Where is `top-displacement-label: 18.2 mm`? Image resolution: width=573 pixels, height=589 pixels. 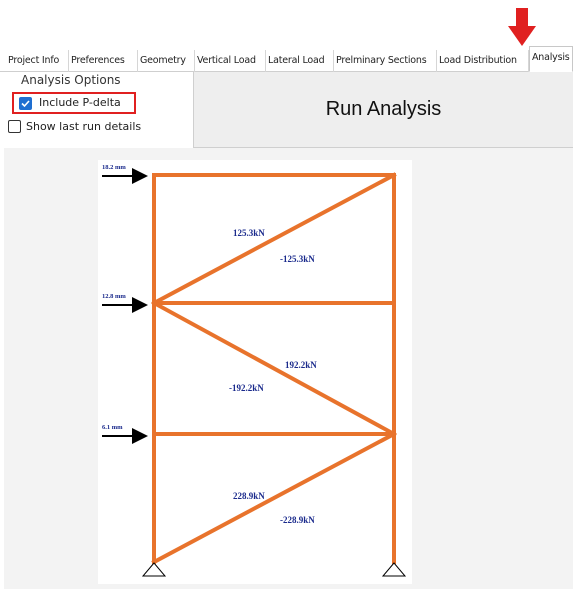
top-displacement-label: 18.2 mm is located at coordinates (114, 167).